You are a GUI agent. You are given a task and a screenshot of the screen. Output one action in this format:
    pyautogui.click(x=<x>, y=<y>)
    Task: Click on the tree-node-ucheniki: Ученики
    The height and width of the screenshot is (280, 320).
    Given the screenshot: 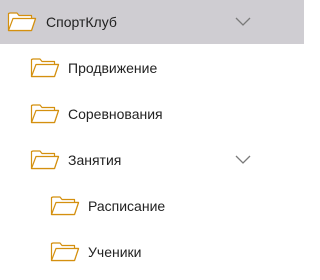 What is the action you would take?
    pyautogui.click(x=152, y=252)
    